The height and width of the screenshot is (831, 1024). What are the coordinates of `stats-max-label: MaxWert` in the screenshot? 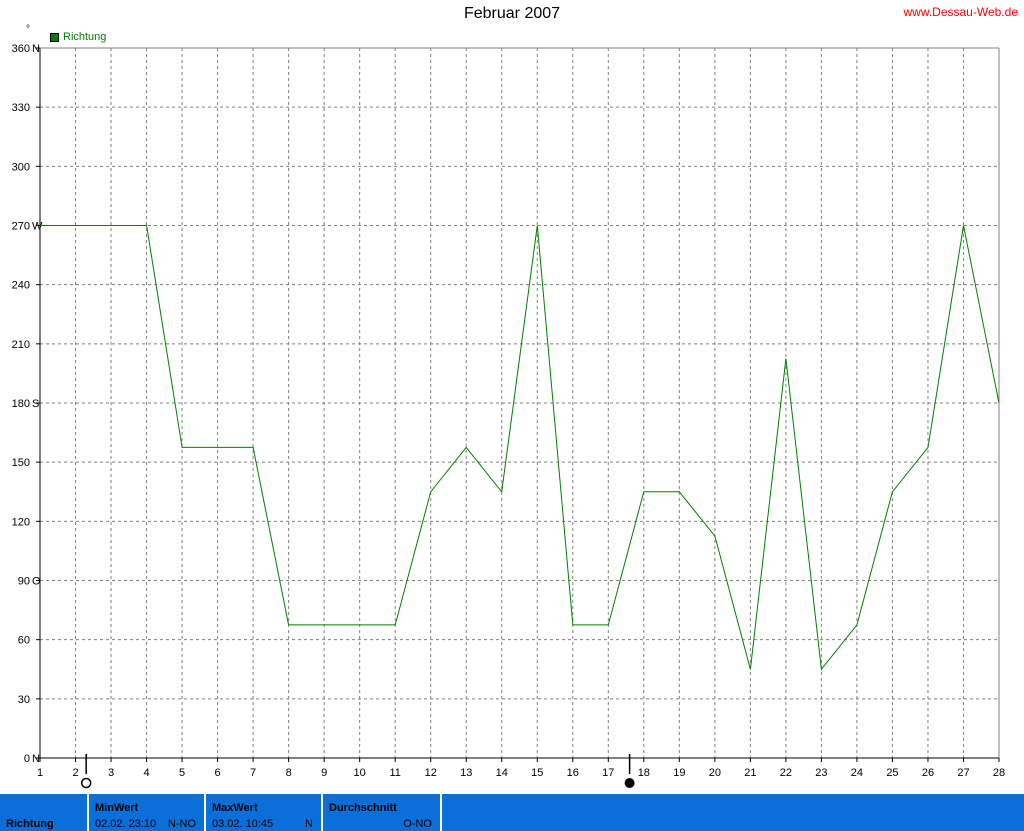 It's located at (235, 808).